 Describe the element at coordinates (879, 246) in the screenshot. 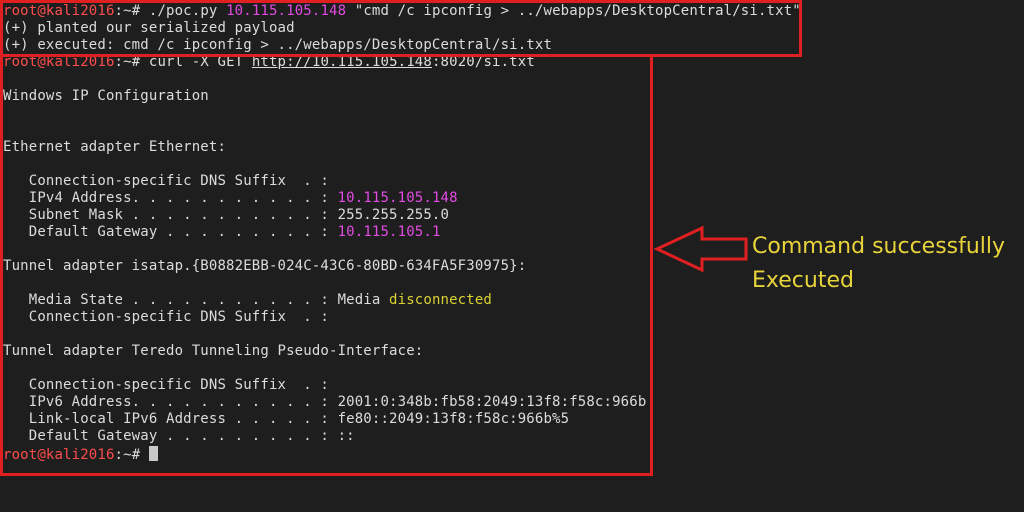

I see `annotation-line1: Command successfully` at that location.